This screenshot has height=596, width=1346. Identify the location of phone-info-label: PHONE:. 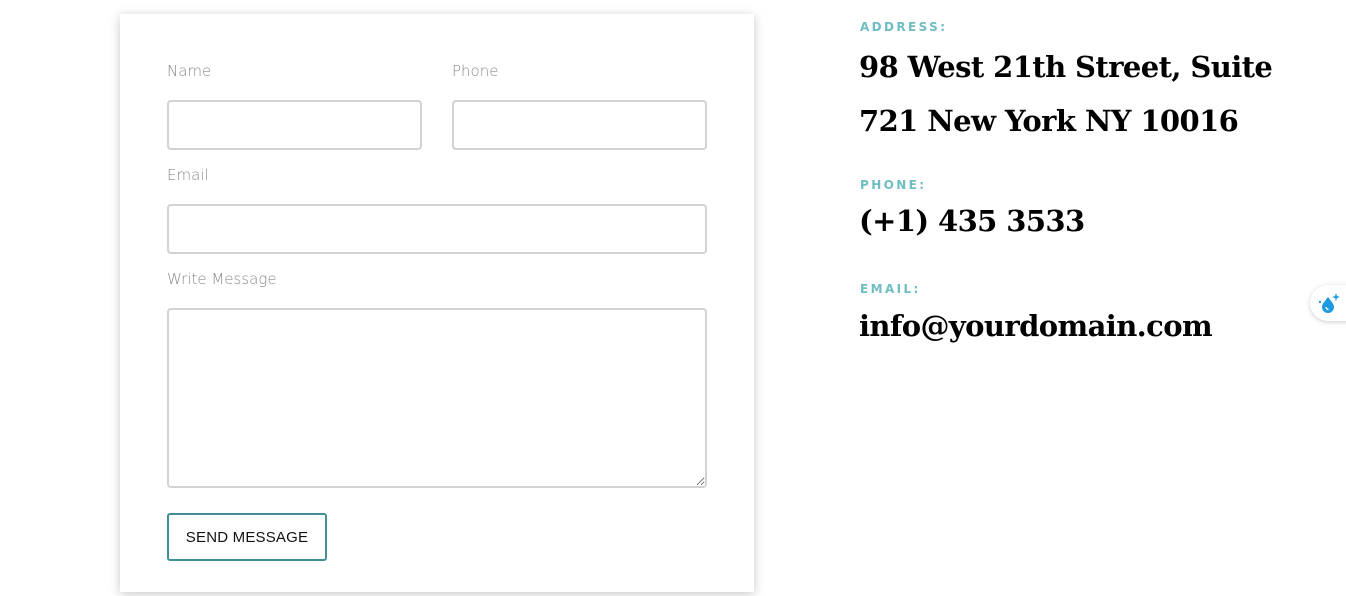
(893, 185).